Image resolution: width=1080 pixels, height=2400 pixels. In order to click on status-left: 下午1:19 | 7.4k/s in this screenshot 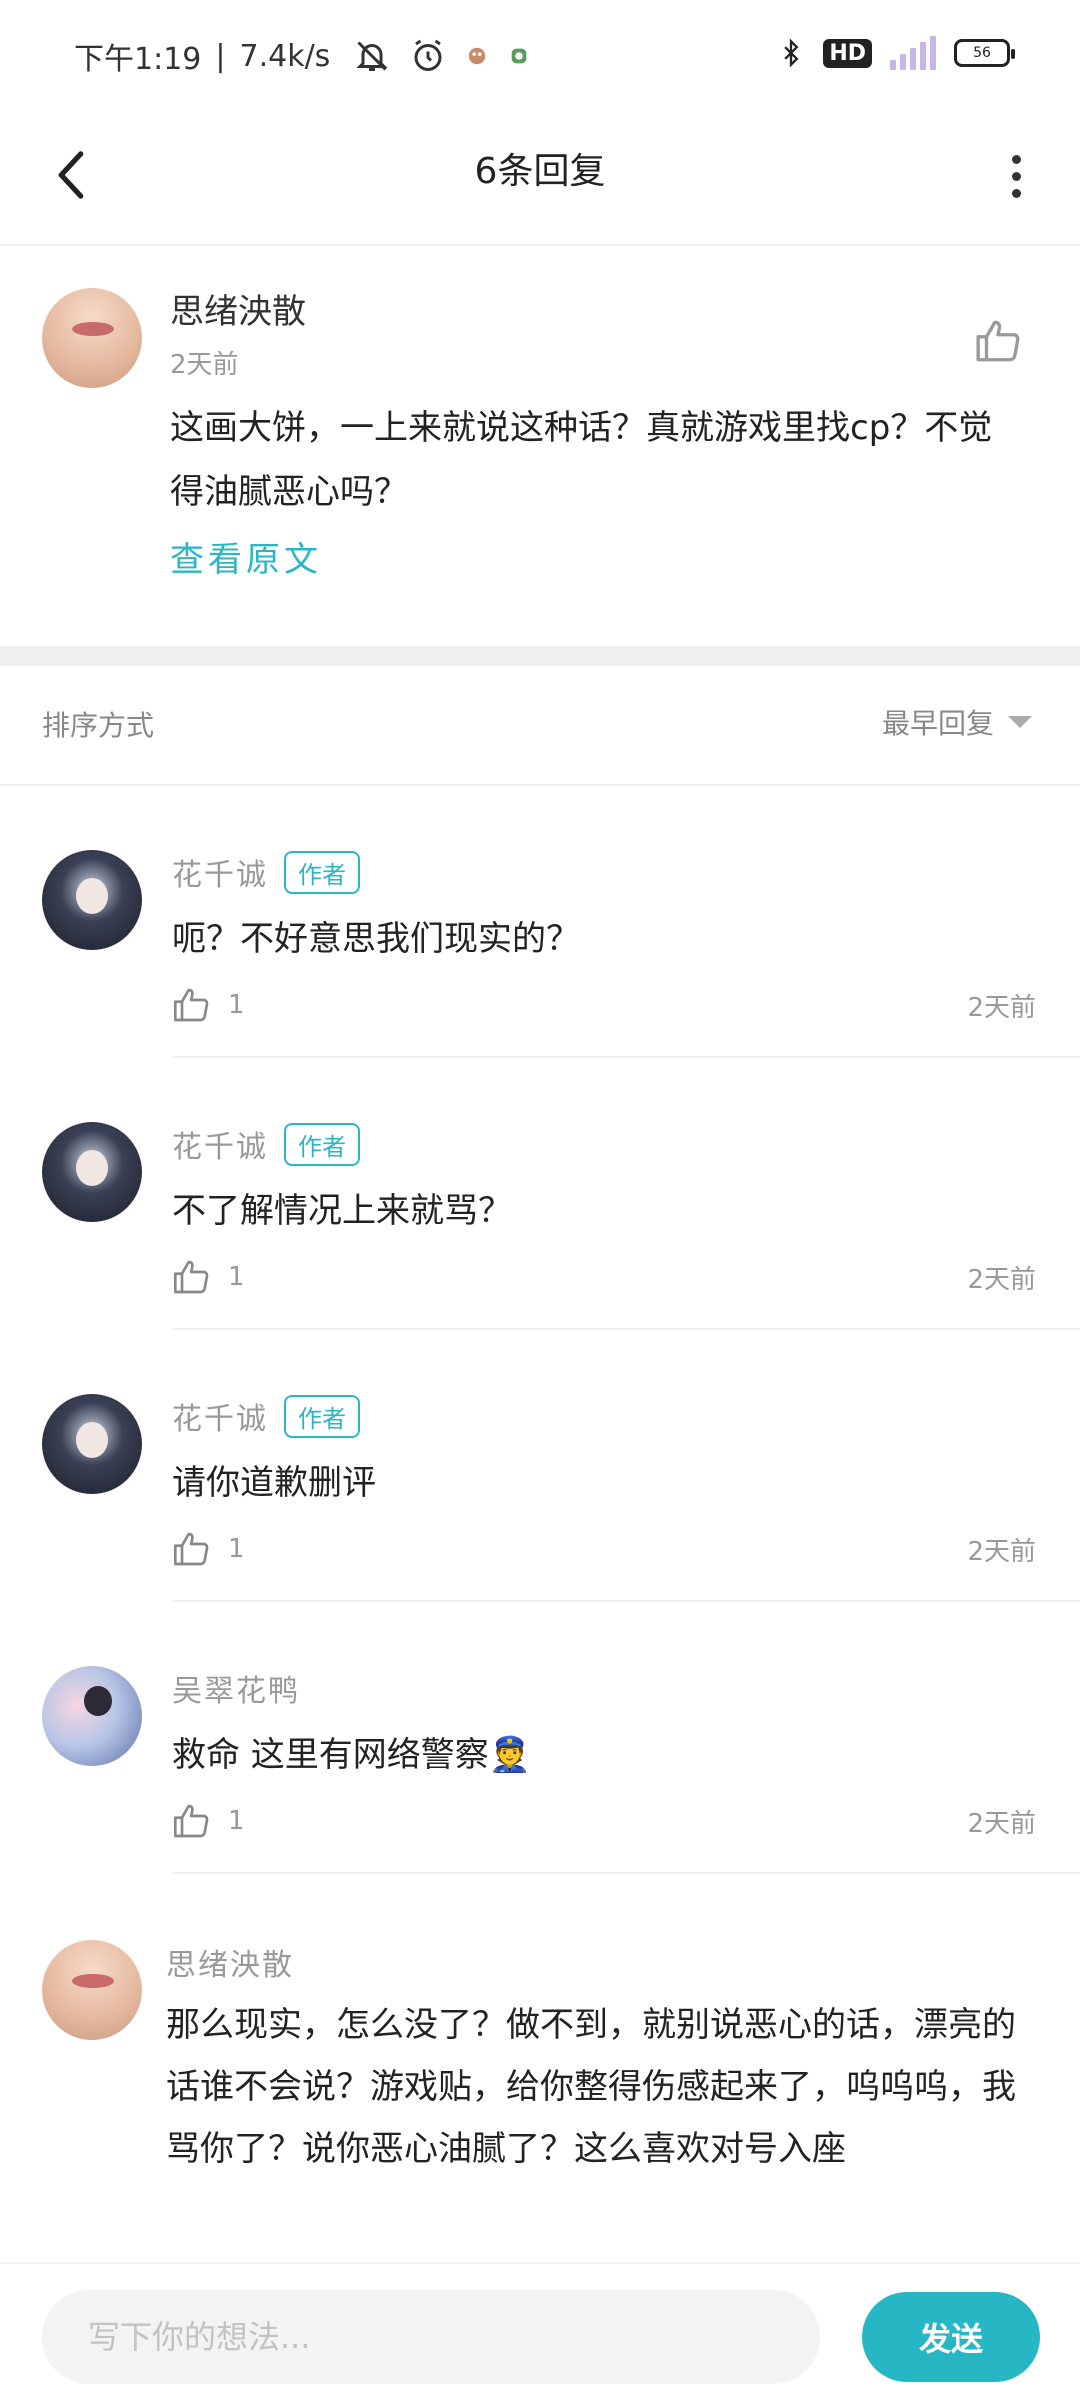, I will do `click(302, 56)`.